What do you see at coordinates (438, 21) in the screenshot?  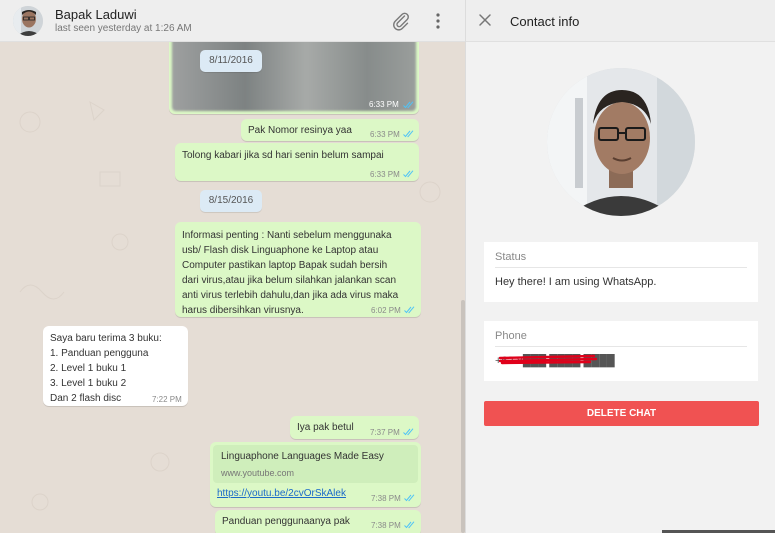 I see `more-vertical-icon` at bounding box center [438, 21].